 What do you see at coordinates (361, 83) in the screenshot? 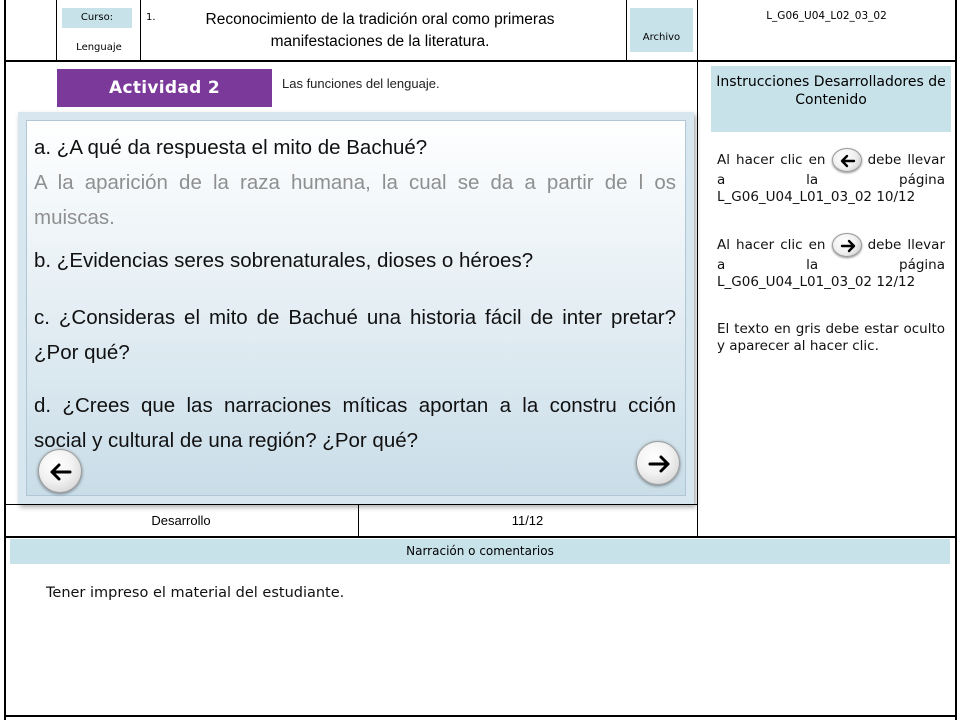
I see `activity-subtitle: Las funciones del lenguaje.` at bounding box center [361, 83].